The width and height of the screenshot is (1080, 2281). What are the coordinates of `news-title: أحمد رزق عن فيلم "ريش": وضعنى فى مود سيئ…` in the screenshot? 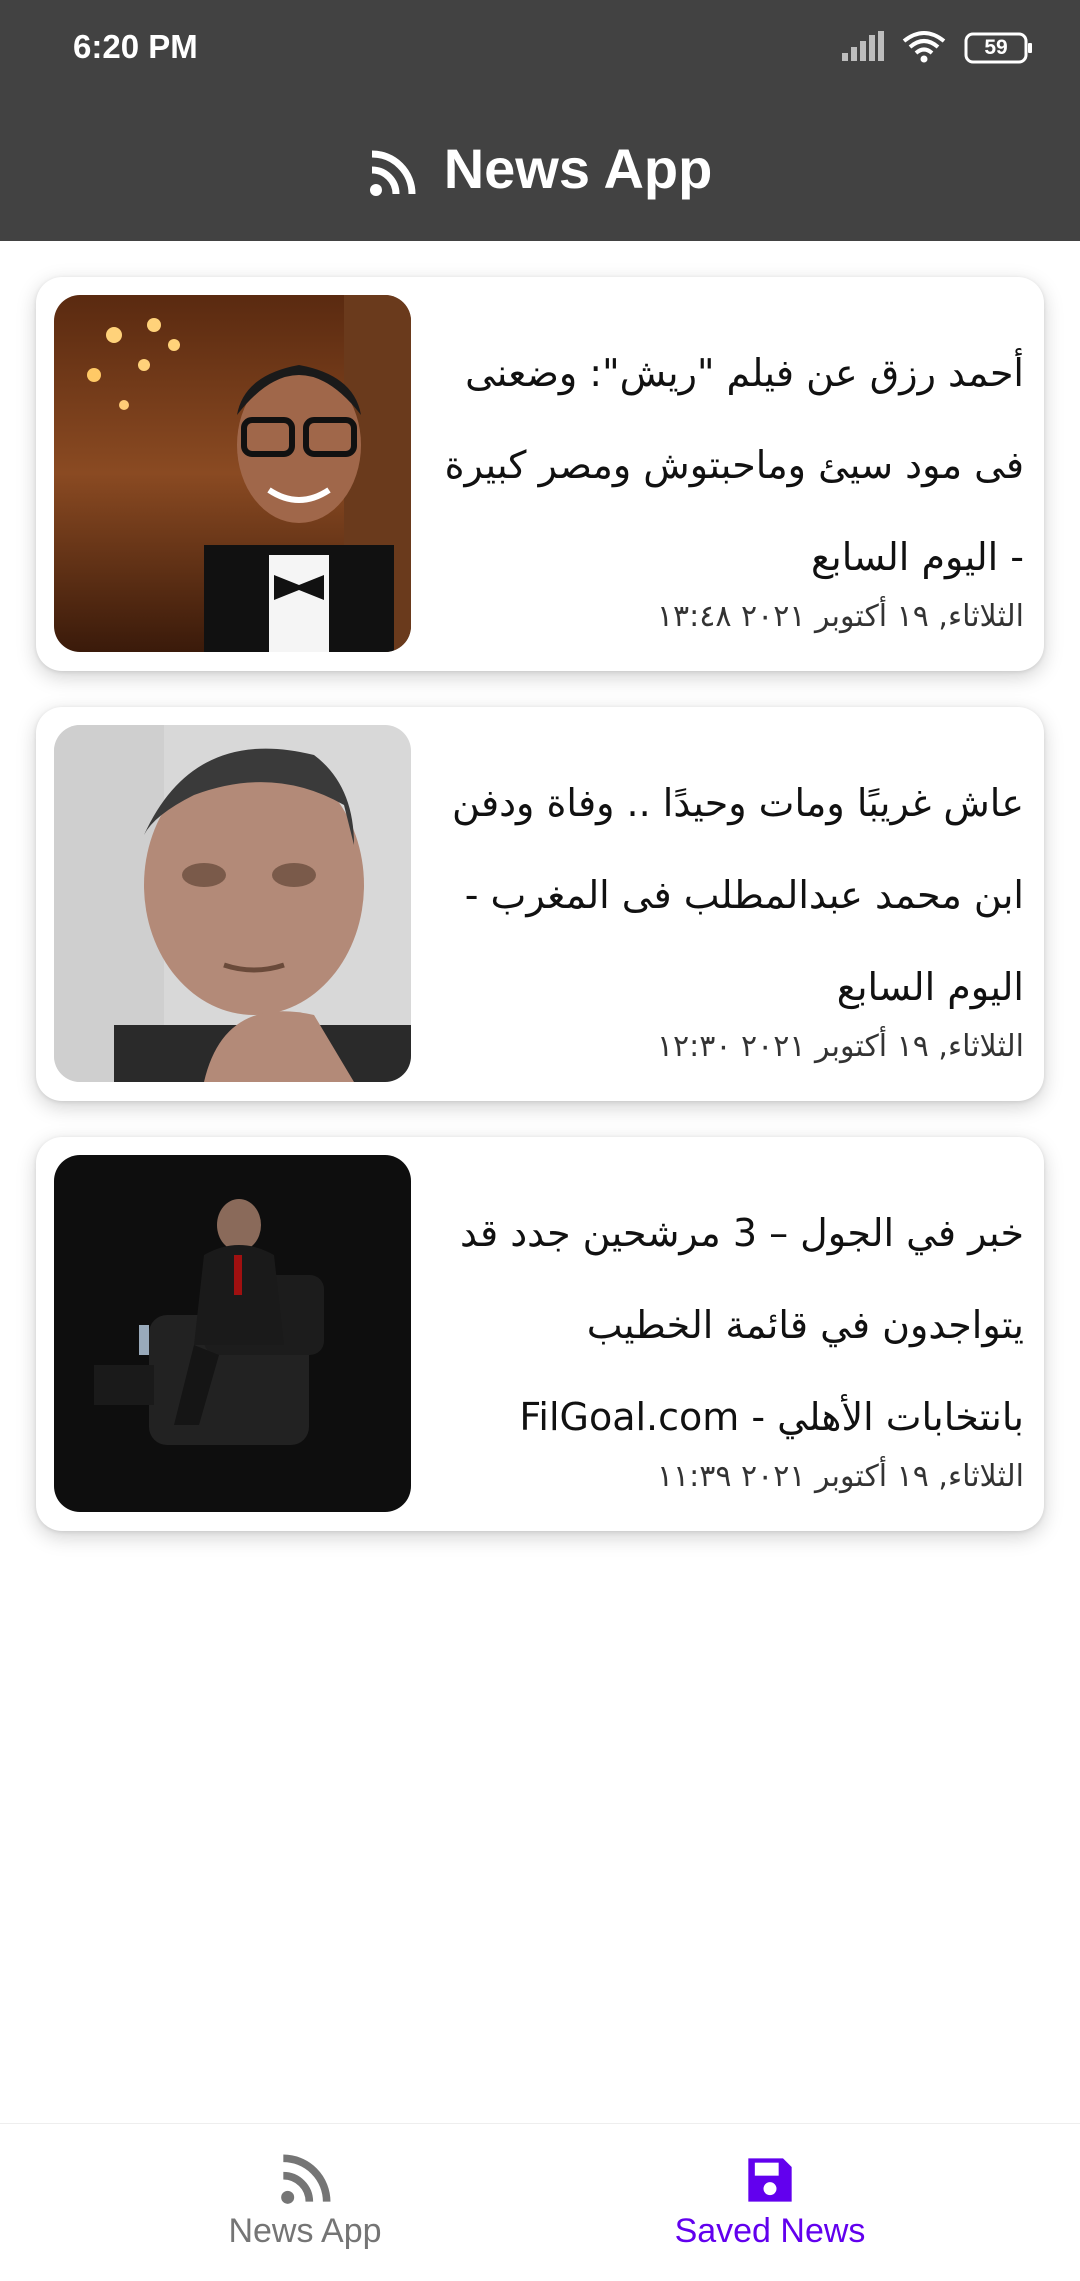 It's located at (734, 465).